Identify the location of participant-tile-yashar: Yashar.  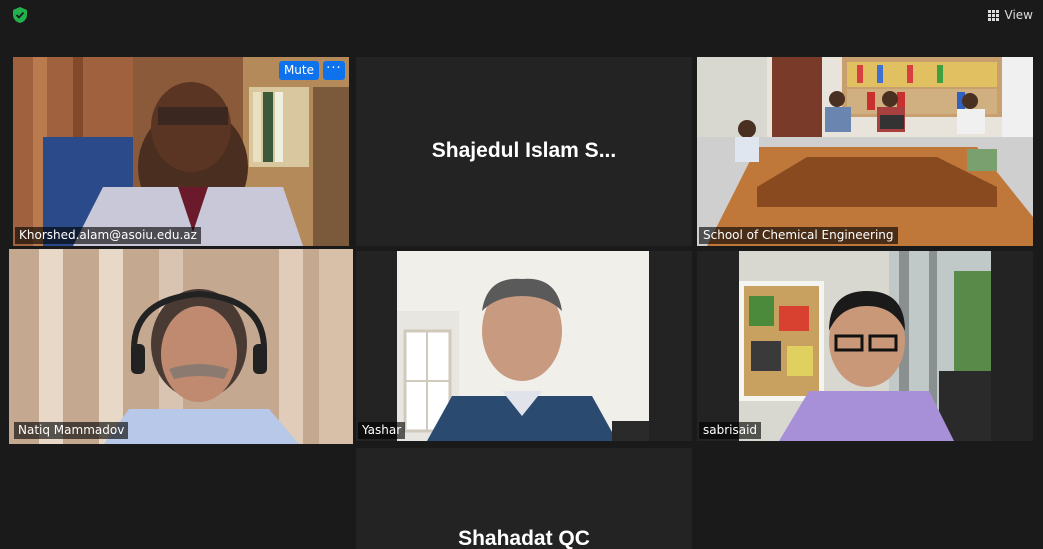
(524, 346).